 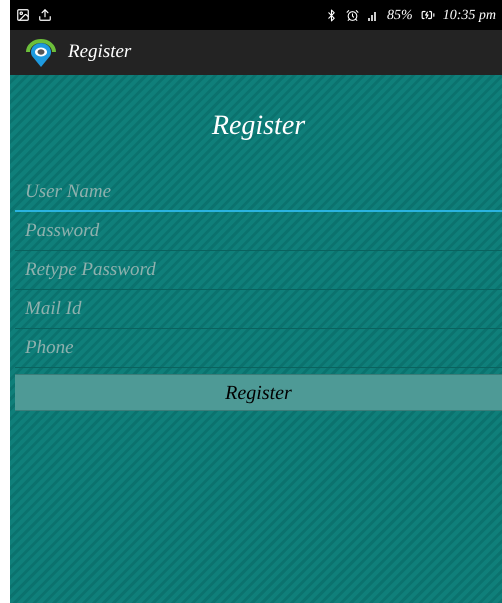 What do you see at coordinates (258, 192) in the screenshot?
I see `input-field: User Name` at bounding box center [258, 192].